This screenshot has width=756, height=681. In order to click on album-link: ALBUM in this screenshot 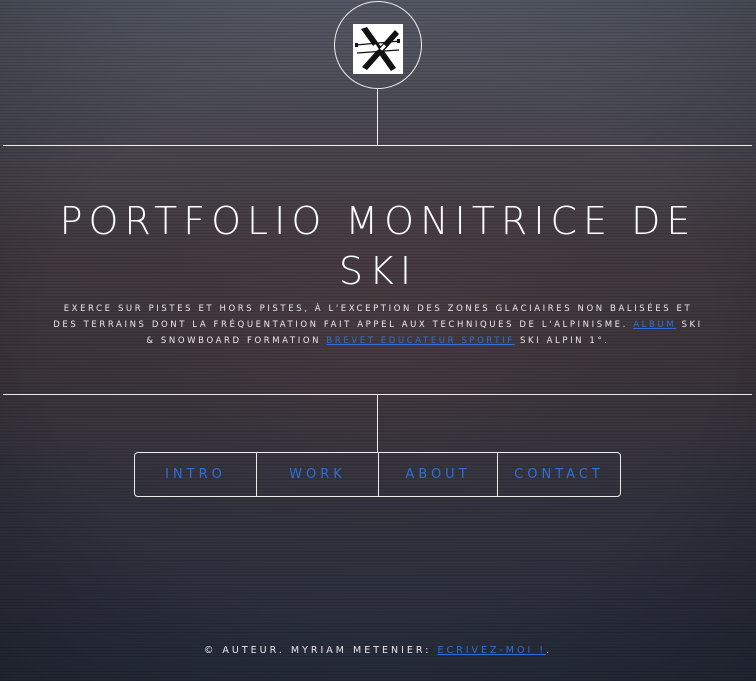, I will do `click(654, 325)`.